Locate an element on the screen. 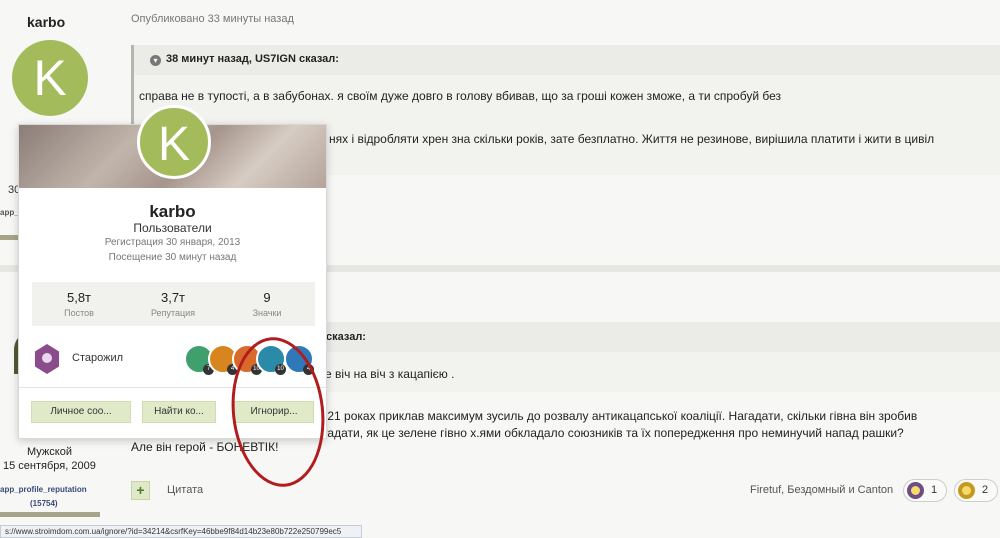  author-reputation-value: (15754) is located at coordinates (44, 503).